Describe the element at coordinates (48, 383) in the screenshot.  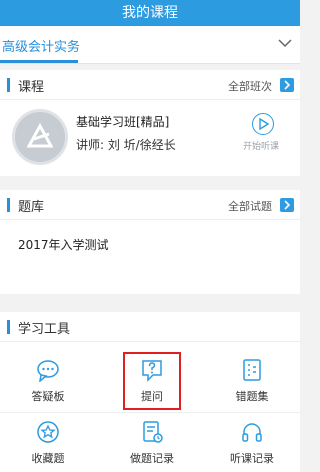
I see `tool-qa-board: 答疑板` at that location.